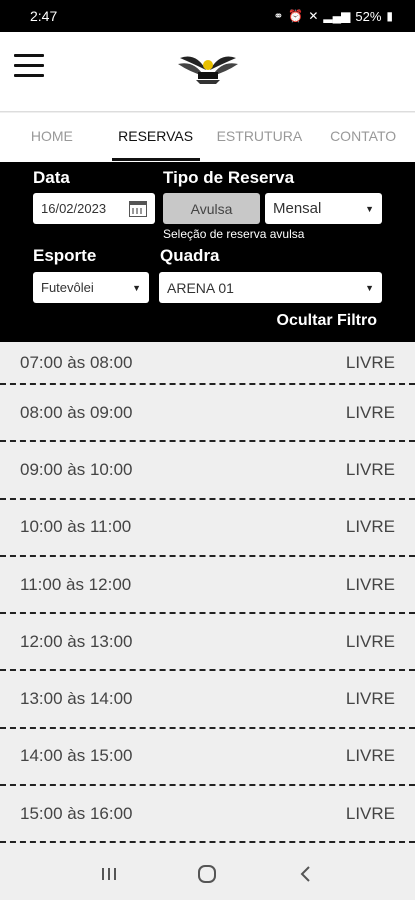 This screenshot has width=415, height=900. Describe the element at coordinates (337, 16) in the screenshot. I see `signal-icon: ▂▄▆` at that location.